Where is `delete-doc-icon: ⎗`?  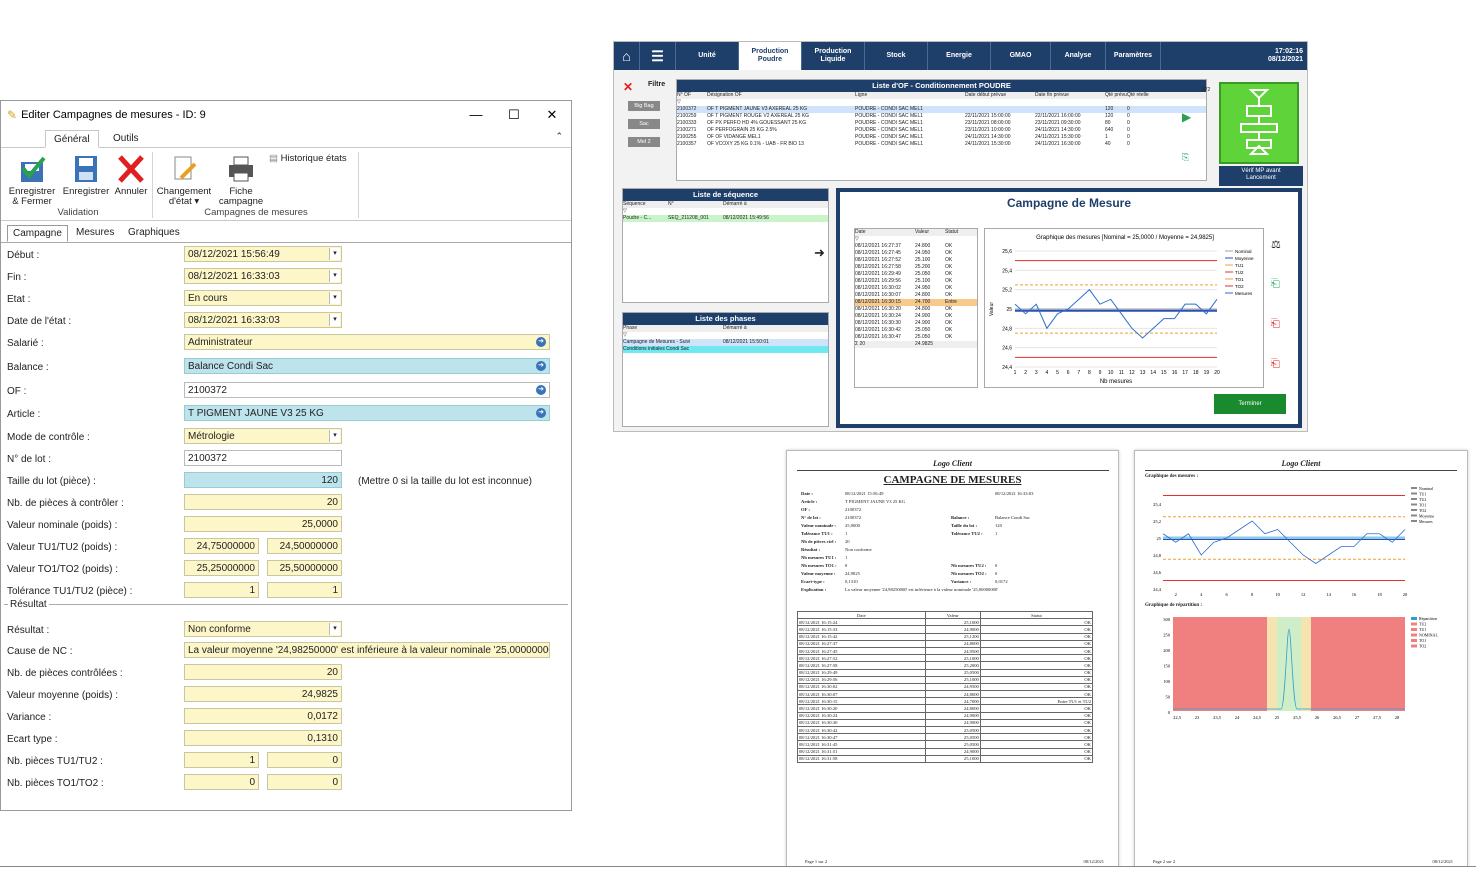 delete-doc-icon: ⎗ is located at coordinates (1275, 364).